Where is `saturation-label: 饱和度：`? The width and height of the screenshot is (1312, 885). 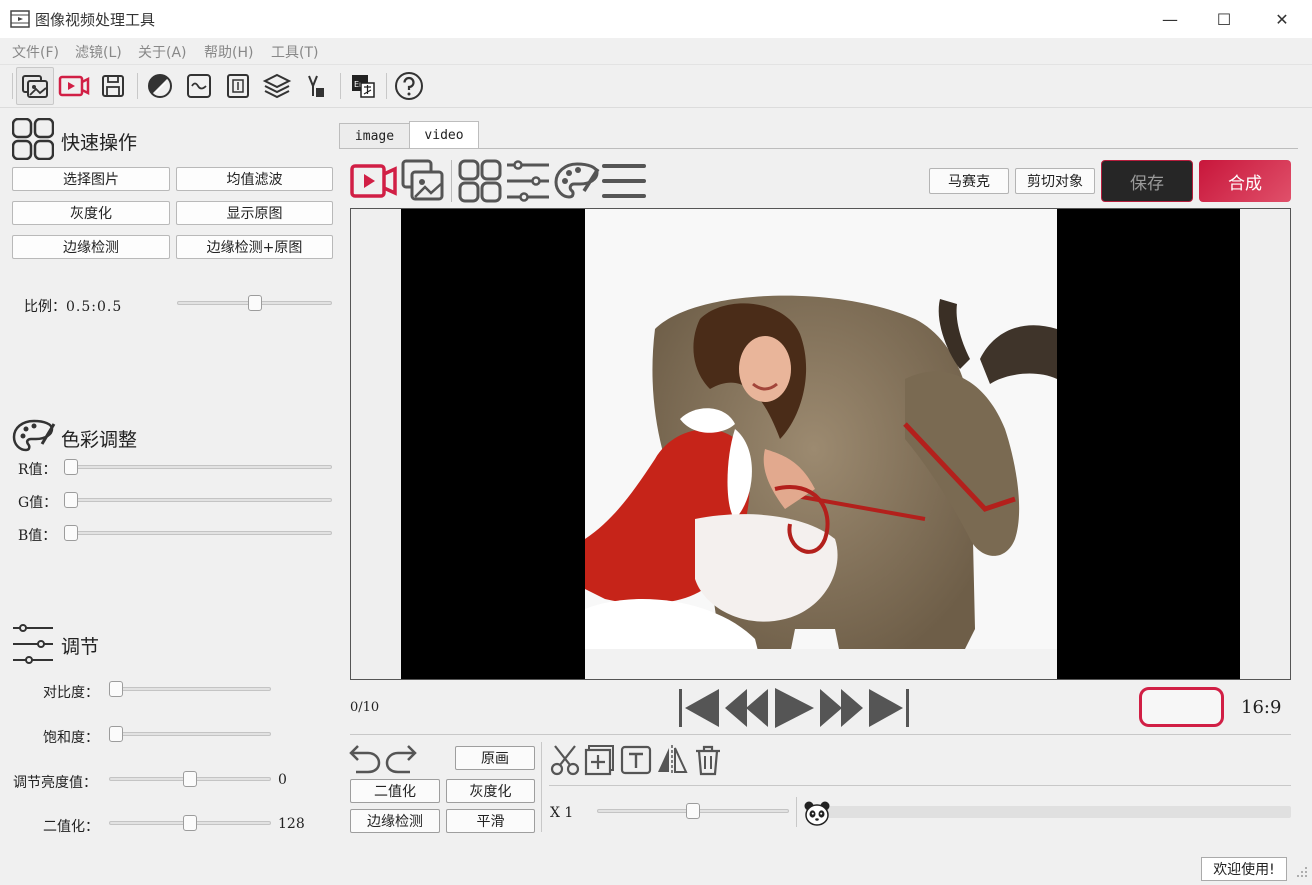 saturation-label: 饱和度： is located at coordinates (71, 738).